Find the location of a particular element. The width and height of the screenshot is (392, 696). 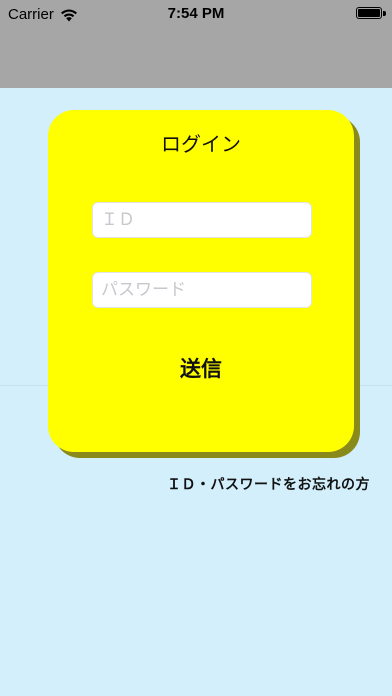

battery-nub is located at coordinates (384, 13).